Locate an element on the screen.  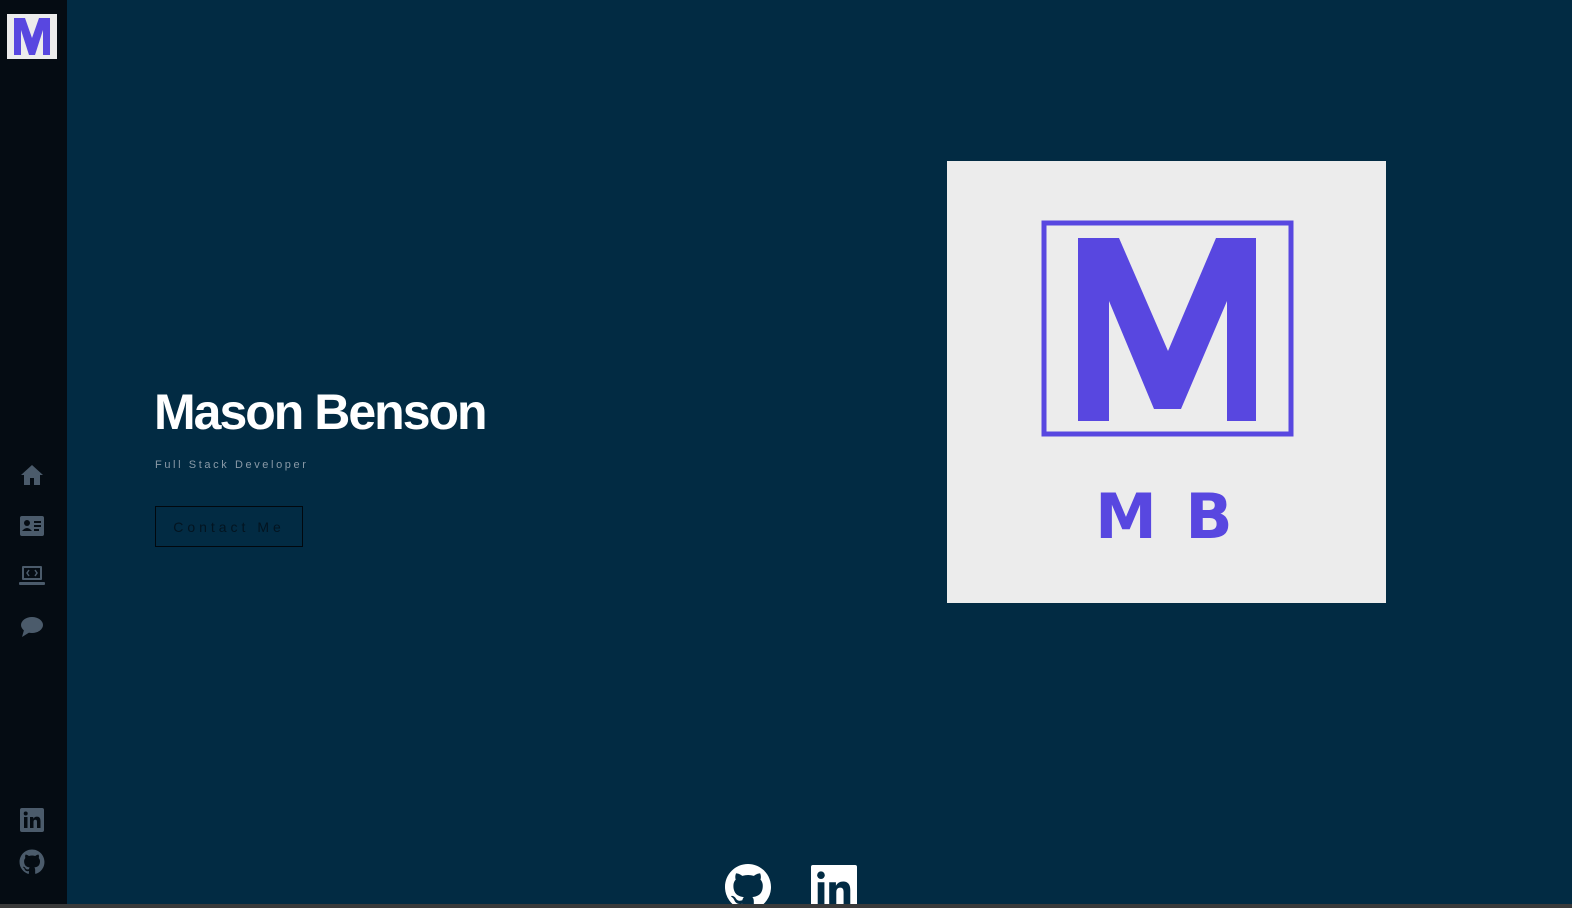
site-logo is located at coordinates (32, 36).